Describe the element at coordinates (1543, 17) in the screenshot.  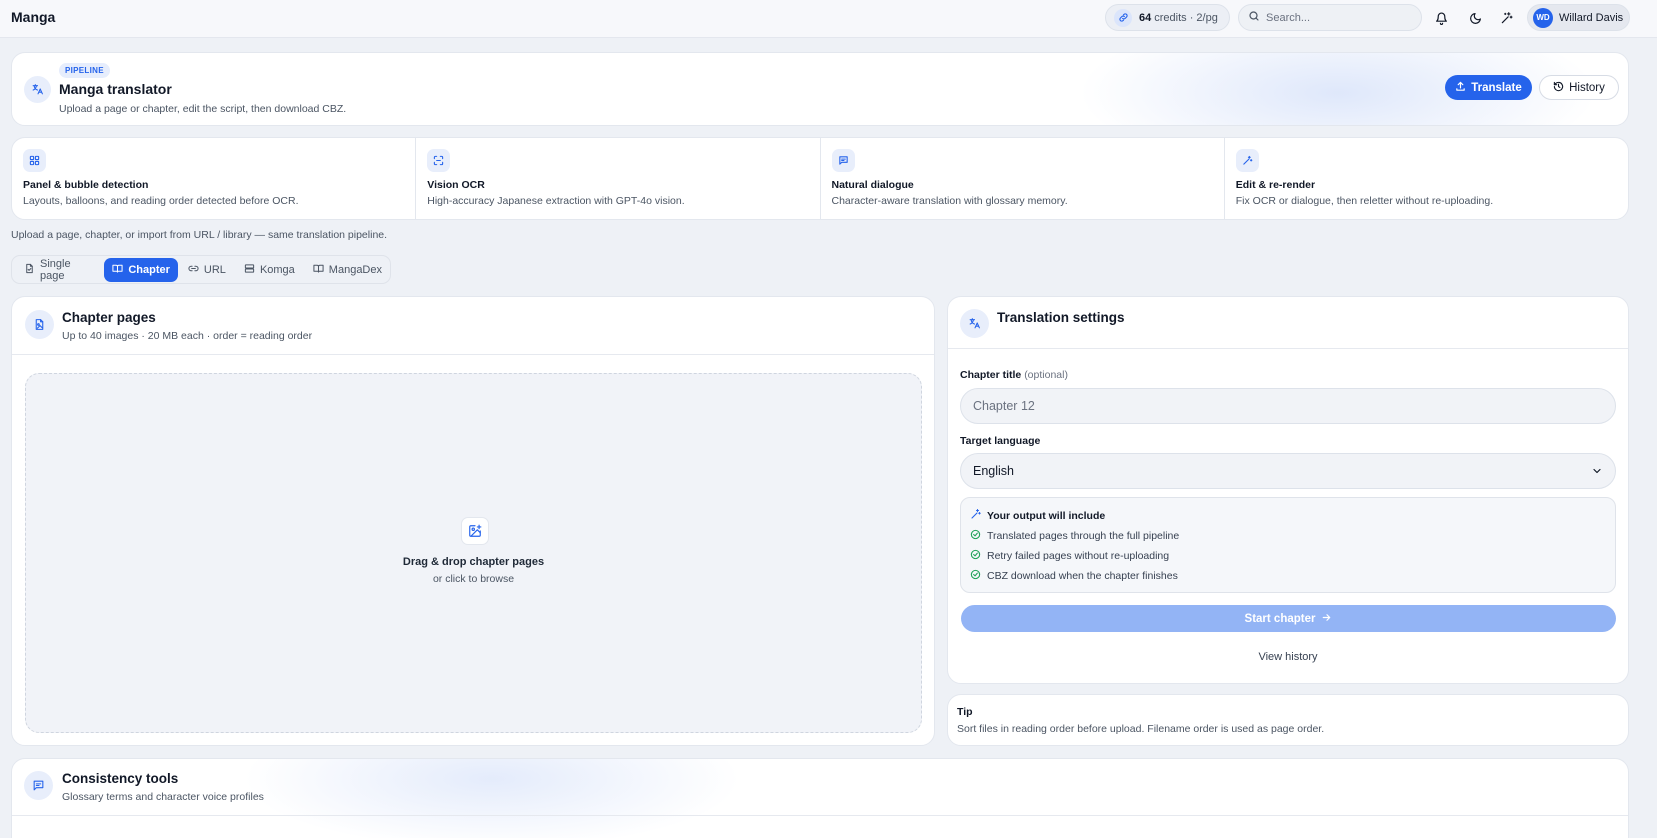
I see `avatar: WD` at that location.